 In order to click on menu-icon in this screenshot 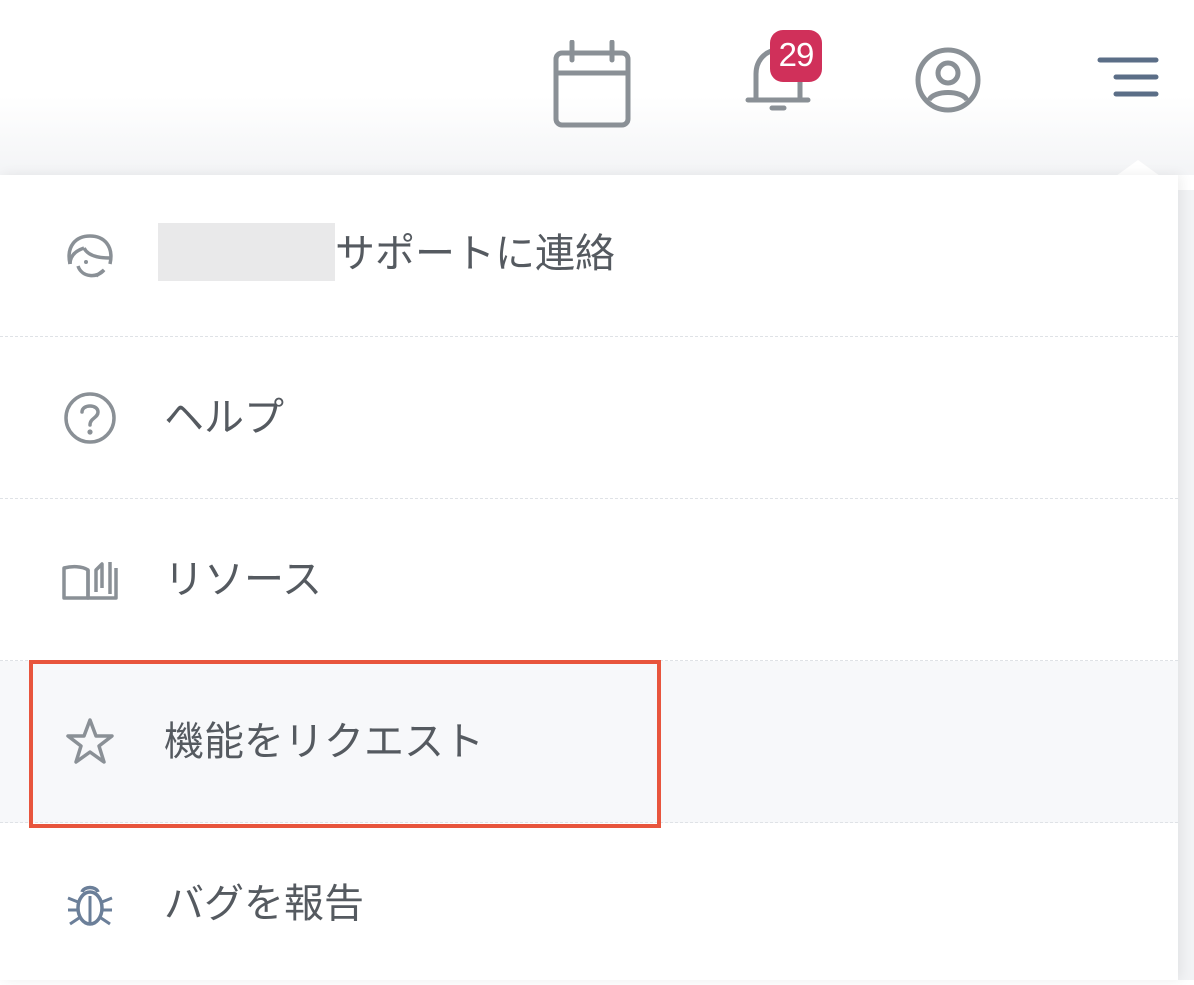, I will do `click(1127, 78)`.